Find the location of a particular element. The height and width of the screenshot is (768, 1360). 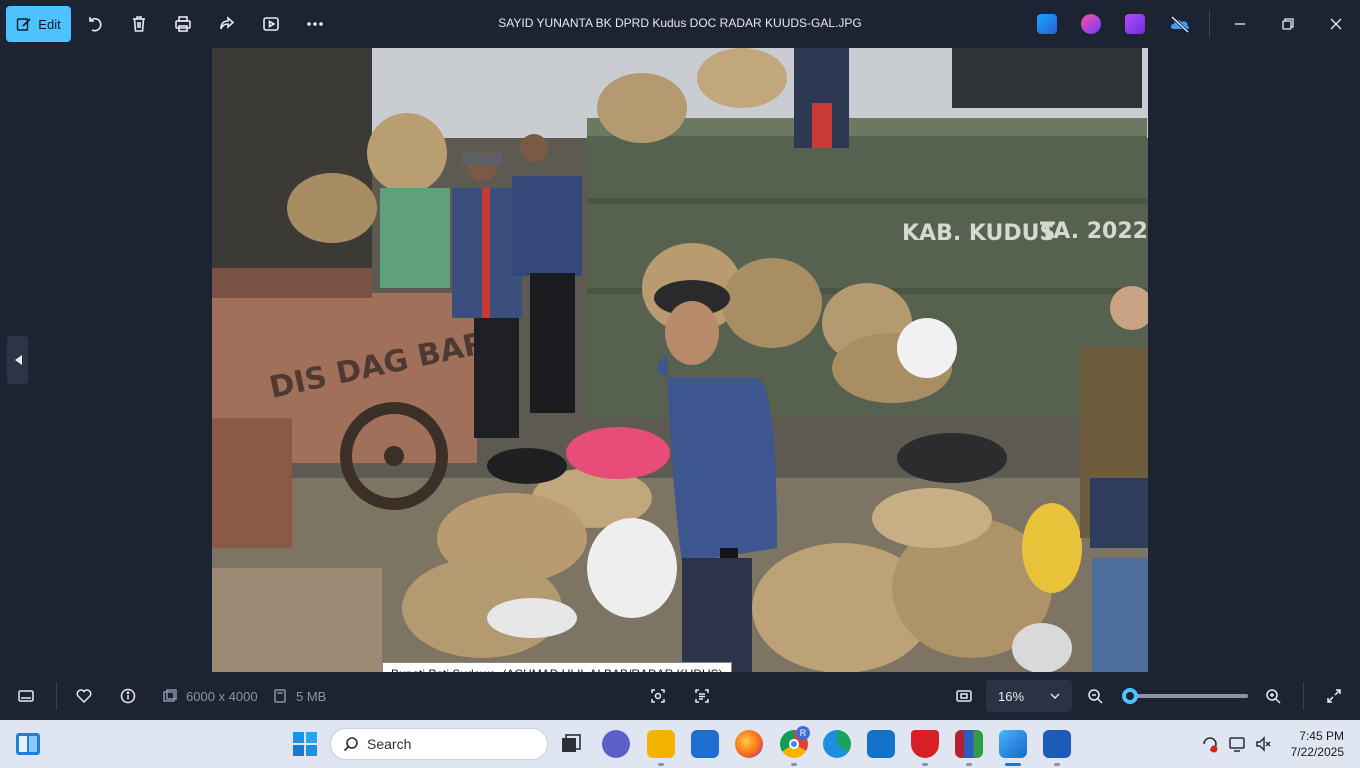

container-text-year: TA. 2022 is located at coordinates (1094, 231).